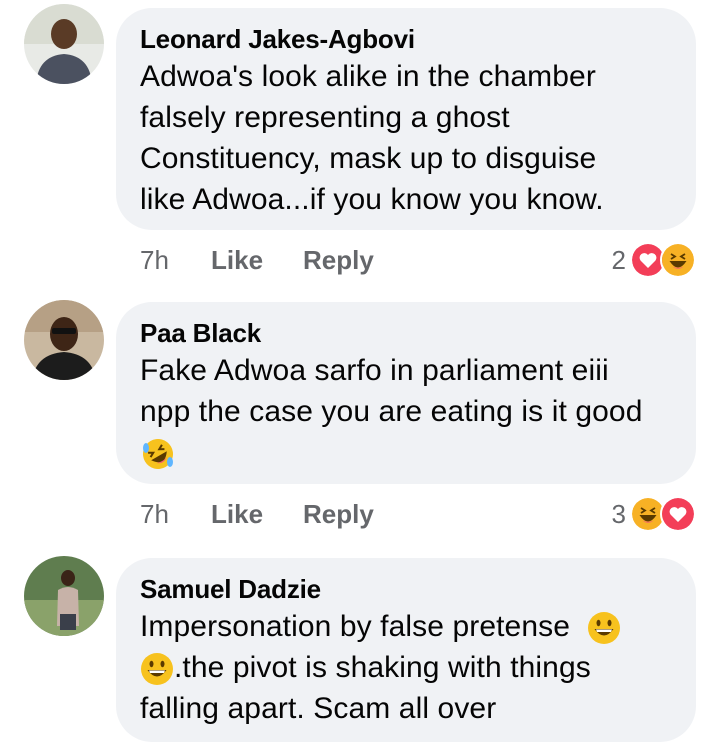 The height and width of the screenshot is (742, 720). I want to click on love-icon, so click(678, 514).